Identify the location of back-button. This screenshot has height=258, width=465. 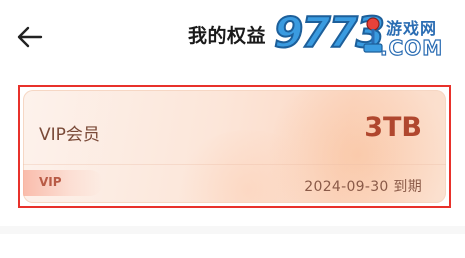
(29, 37).